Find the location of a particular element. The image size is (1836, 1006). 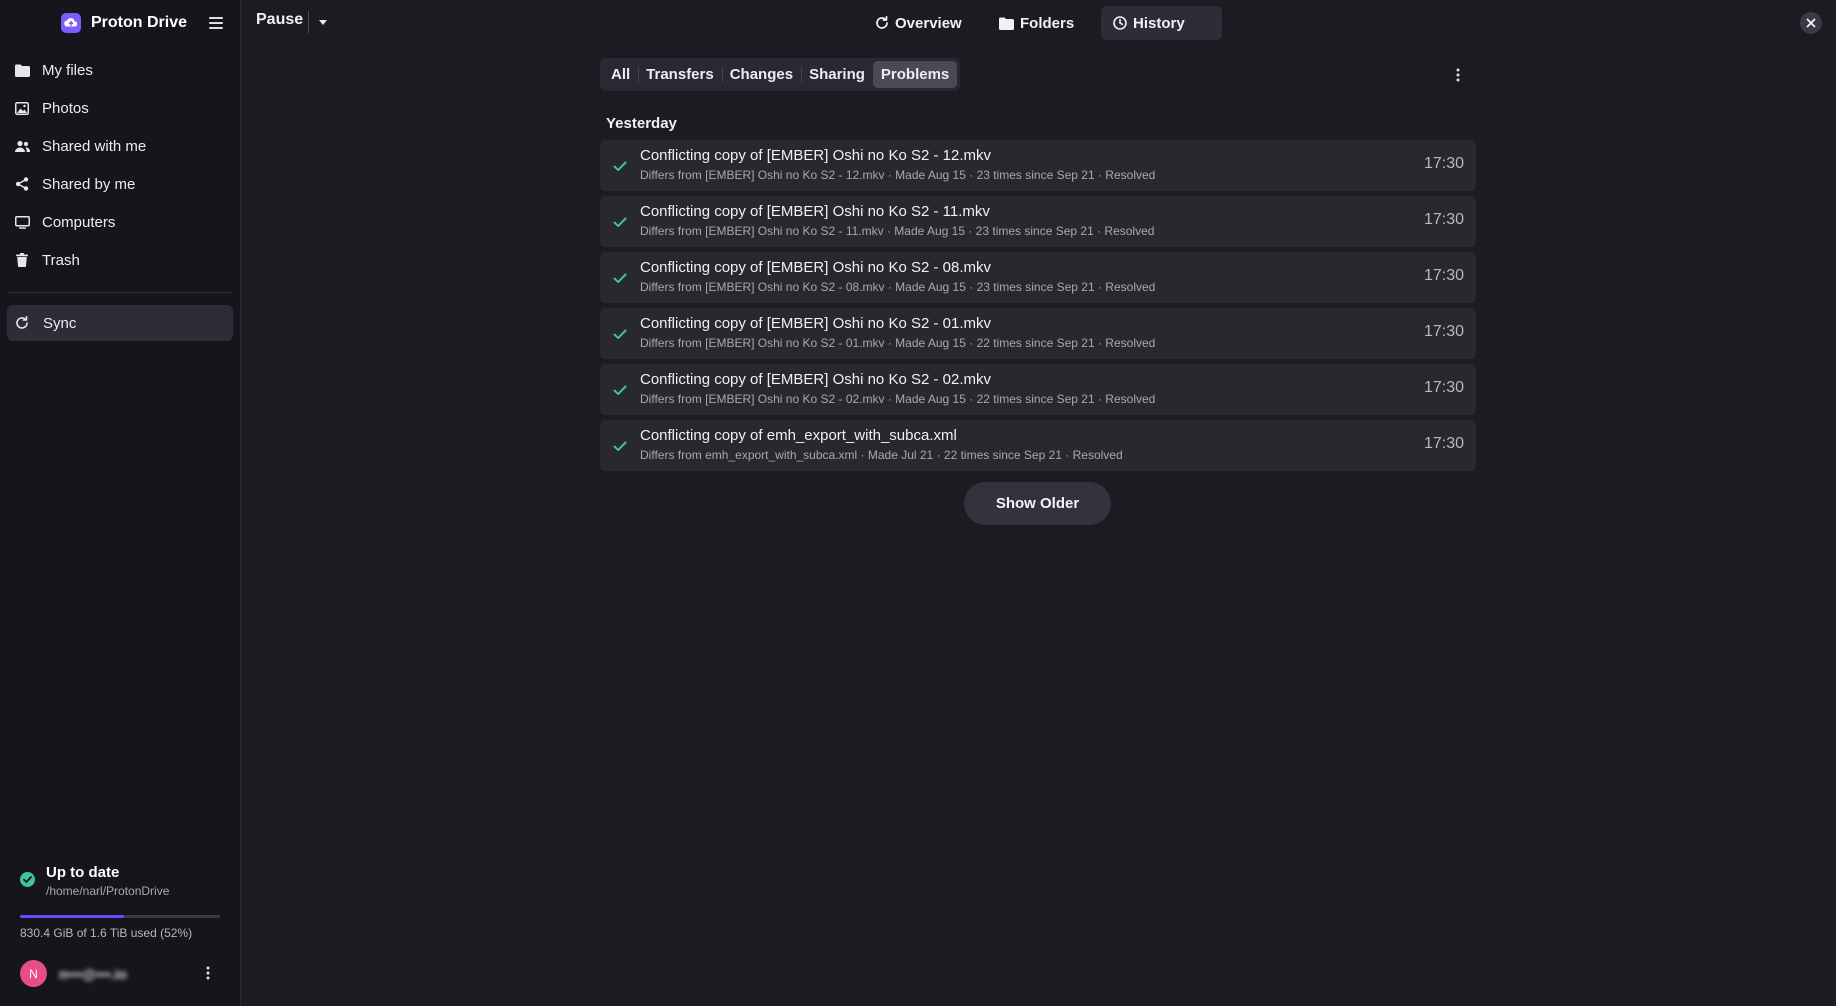

app-name: Proton Drive is located at coordinates (139, 22).